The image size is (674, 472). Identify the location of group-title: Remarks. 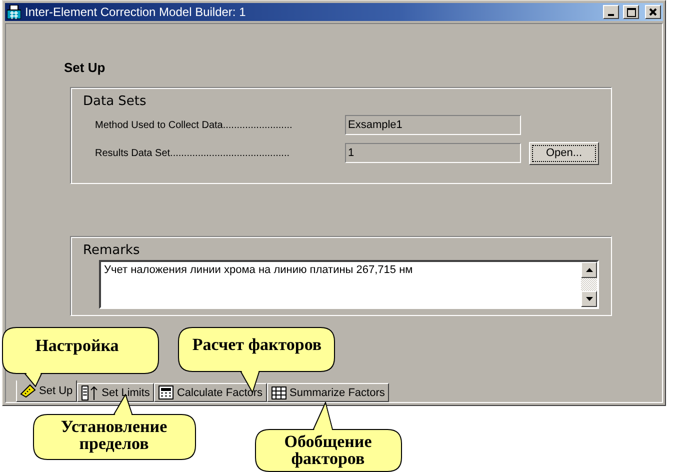
(112, 250).